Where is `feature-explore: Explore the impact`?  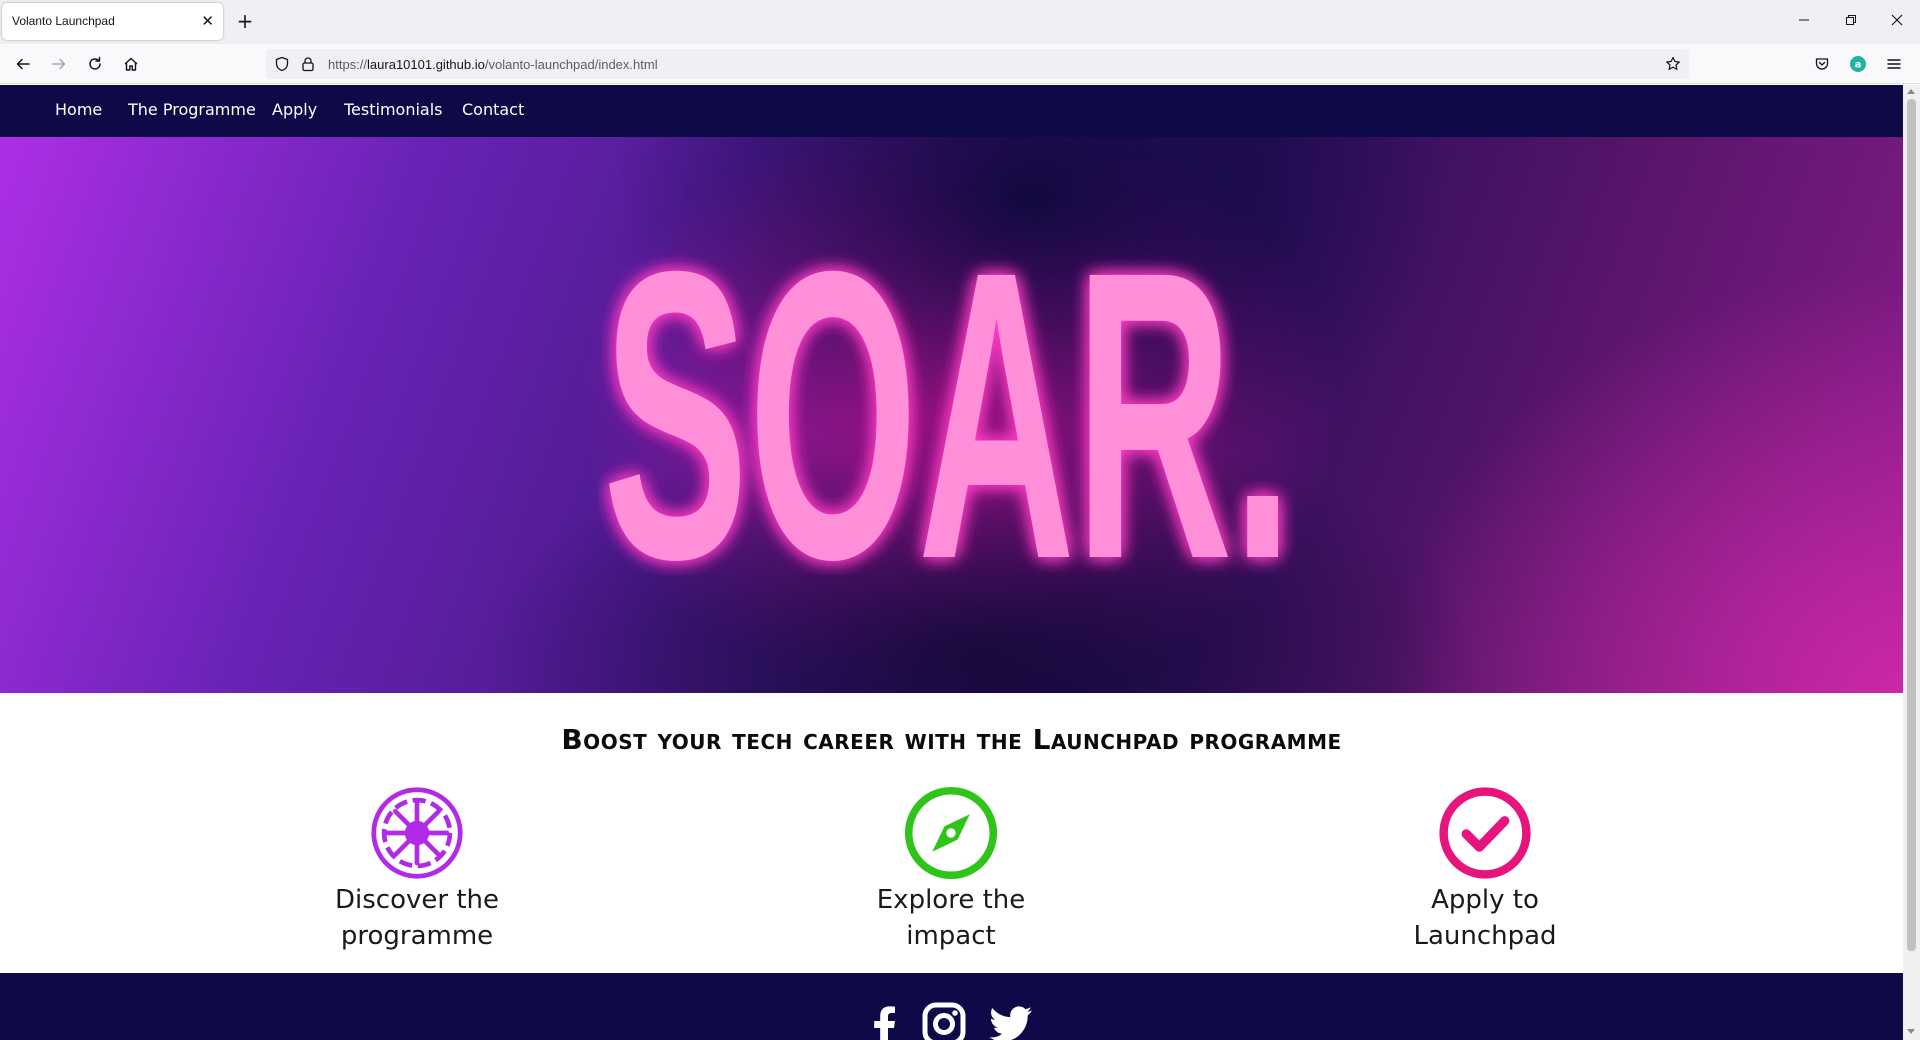 feature-explore: Explore the impact is located at coordinates (951, 870).